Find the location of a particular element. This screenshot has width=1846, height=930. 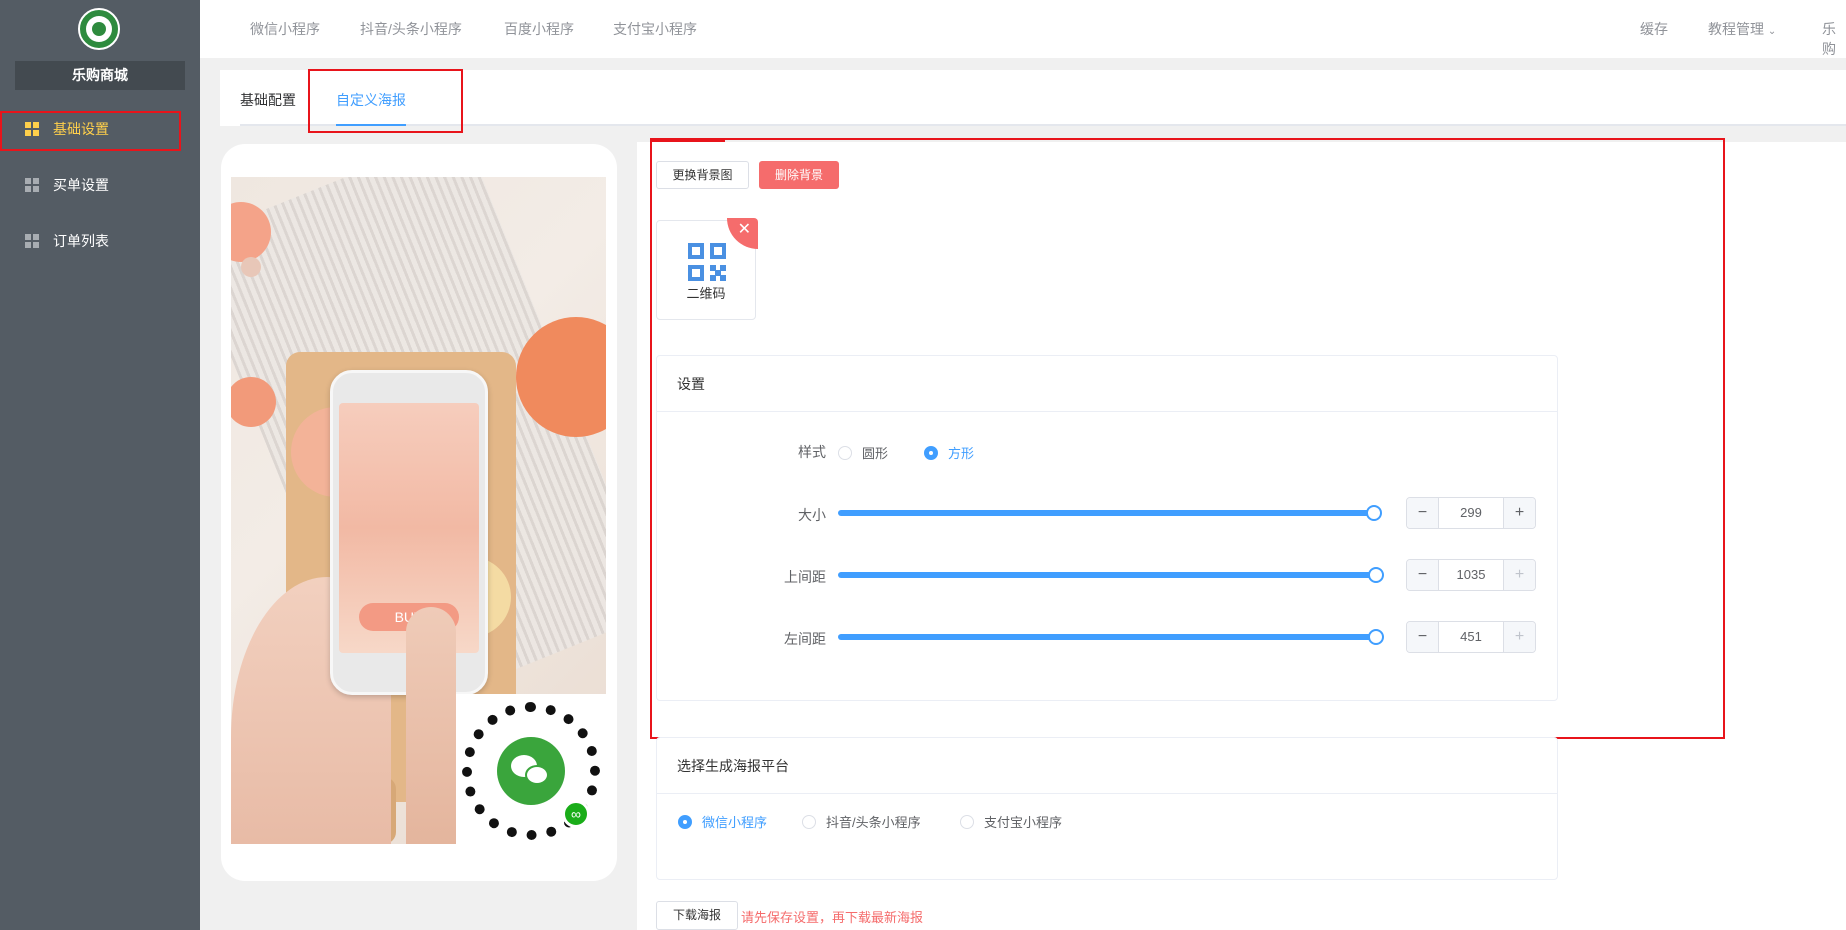

top-link-alipay: 支付宝小程序 is located at coordinates (655, 29).